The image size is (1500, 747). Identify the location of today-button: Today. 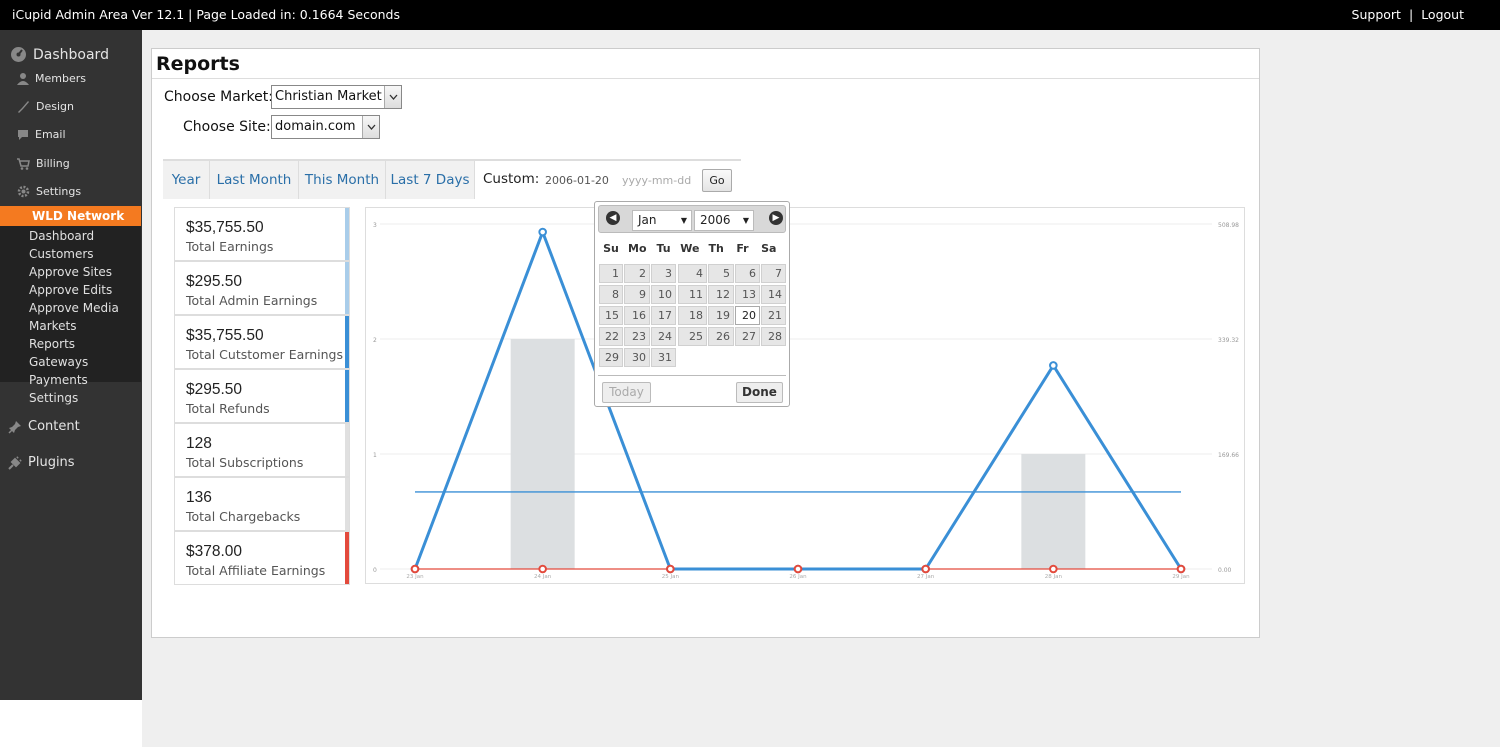
(626, 392).